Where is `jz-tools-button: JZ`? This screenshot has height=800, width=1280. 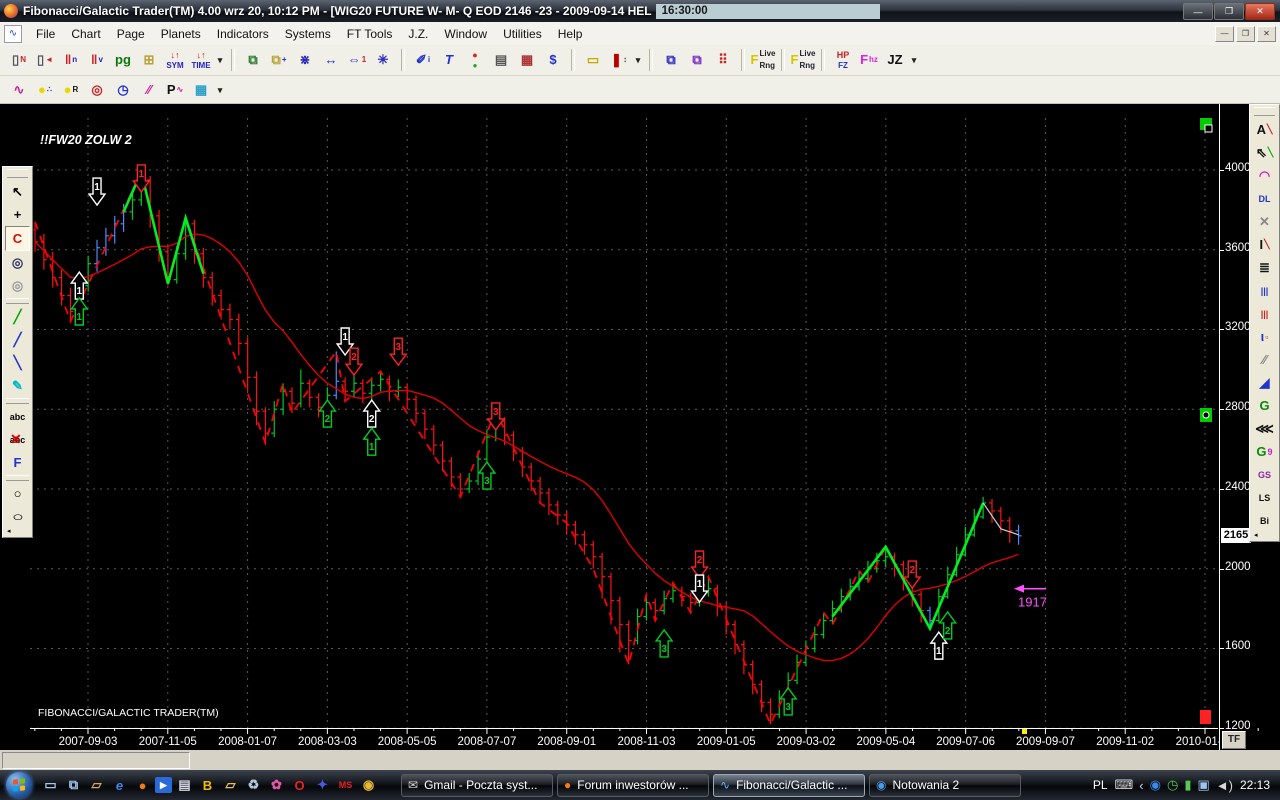
jz-tools-button: JZ is located at coordinates (895, 60).